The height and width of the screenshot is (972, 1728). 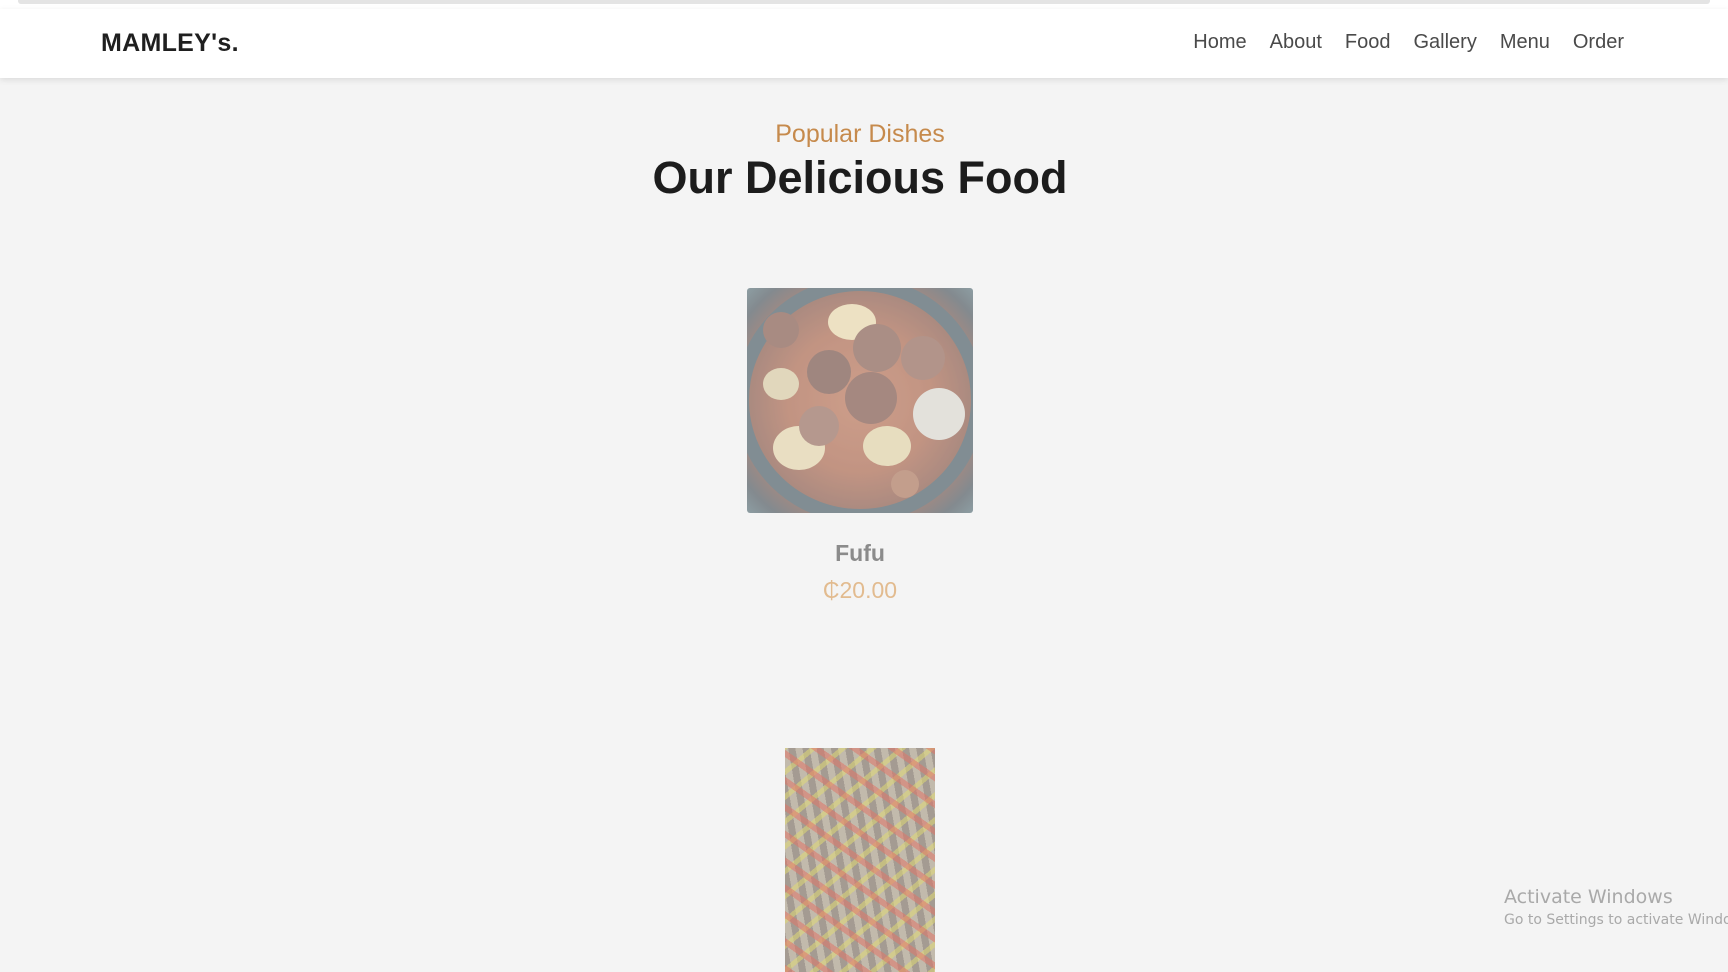 I want to click on section-subtitle: Popular Dishes, so click(x=860, y=134).